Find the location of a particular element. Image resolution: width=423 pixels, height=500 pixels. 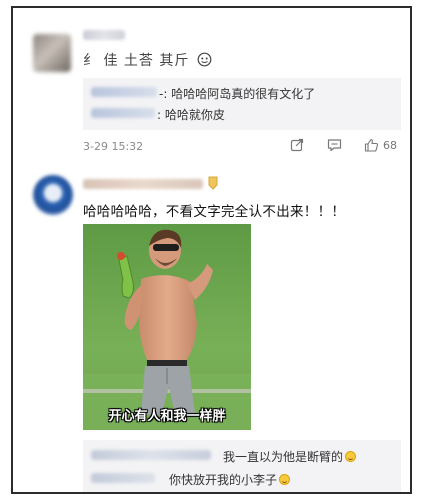

reply-icon is located at coordinates (334, 145).